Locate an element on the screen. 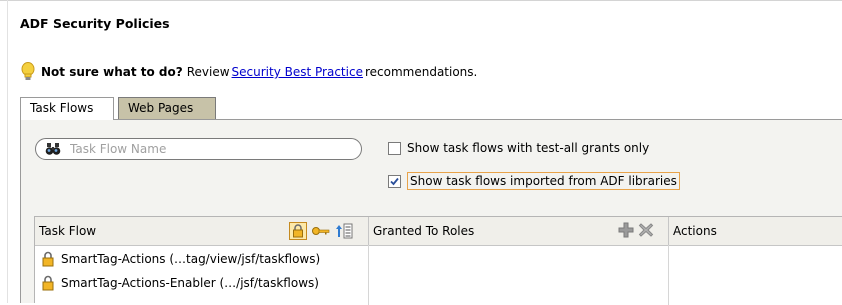 This screenshot has width=842, height=305. lock-filter-icon is located at coordinates (298, 231).